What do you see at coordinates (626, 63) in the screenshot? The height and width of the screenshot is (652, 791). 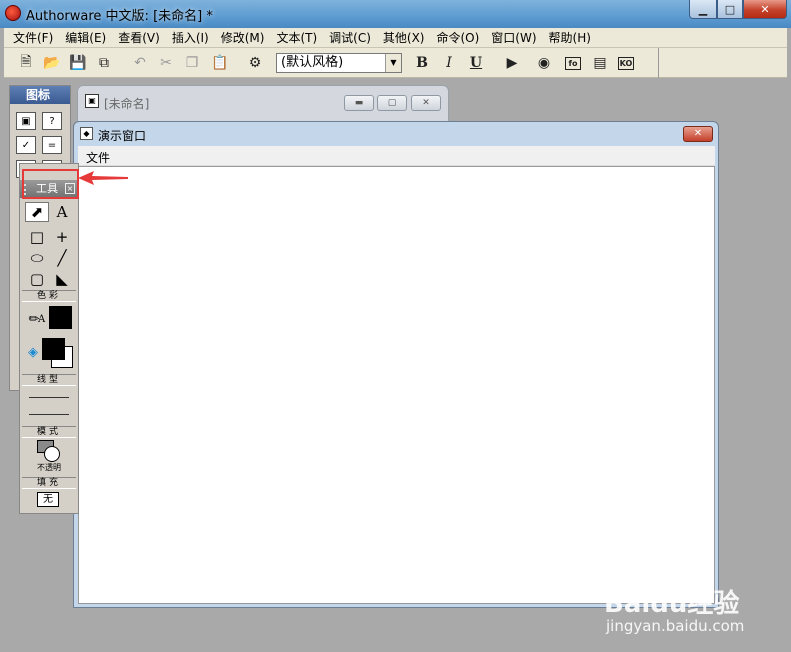 I see `knowledge-objects-button: KO` at bounding box center [626, 63].